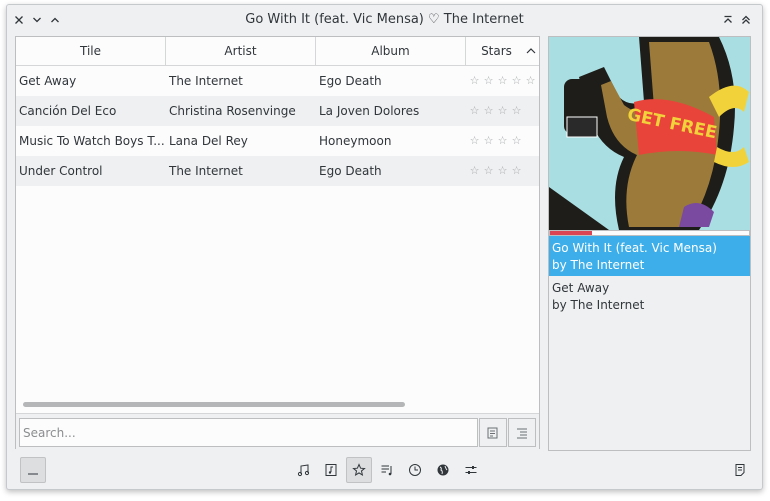 This screenshot has width=770, height=501. I want to click on search-input, so click(248, 432).